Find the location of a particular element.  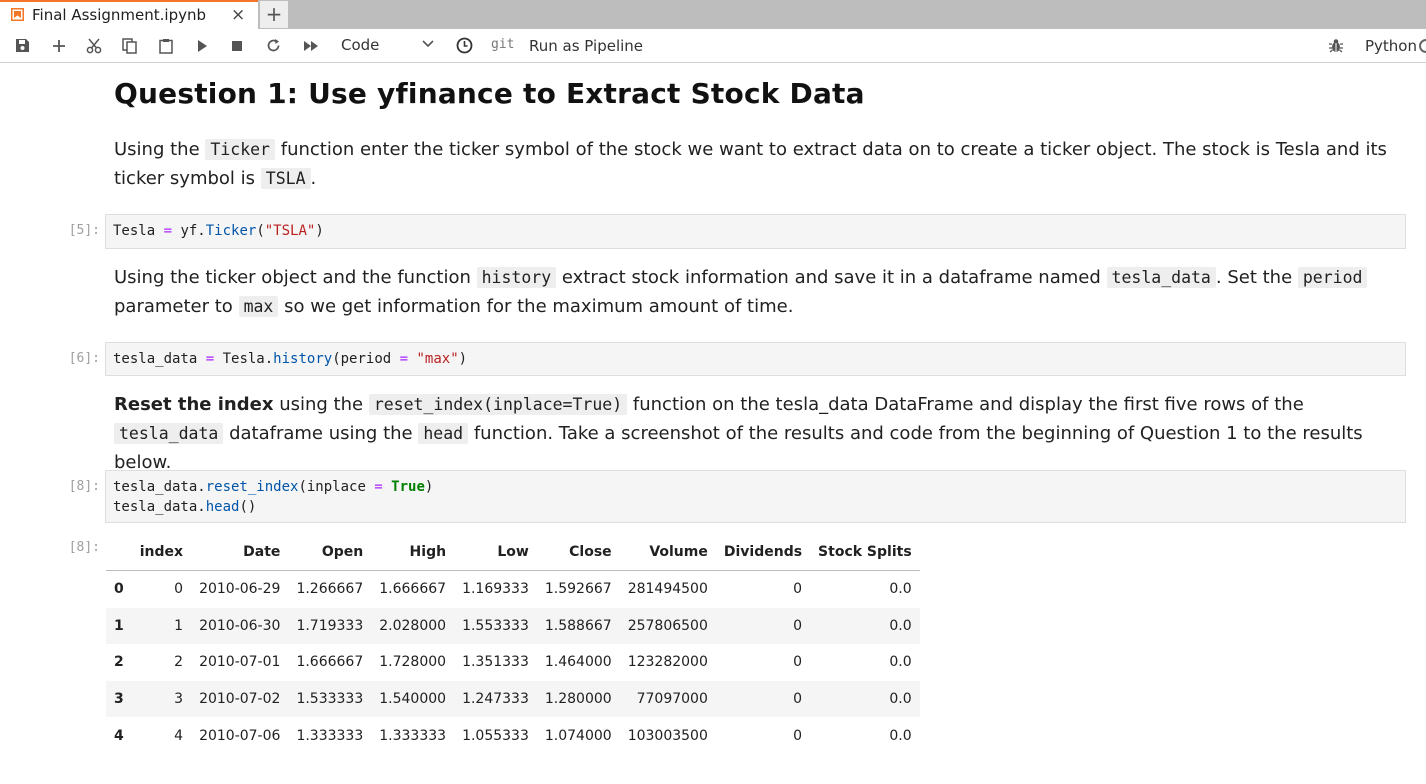

table-cell: 4 is located at coordinates (179, 735).